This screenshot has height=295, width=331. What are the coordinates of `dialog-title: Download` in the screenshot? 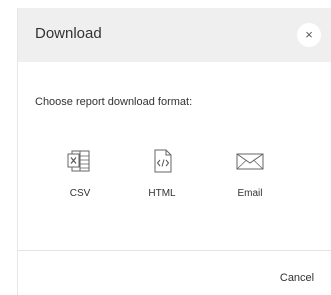 It's located at (68, 33).